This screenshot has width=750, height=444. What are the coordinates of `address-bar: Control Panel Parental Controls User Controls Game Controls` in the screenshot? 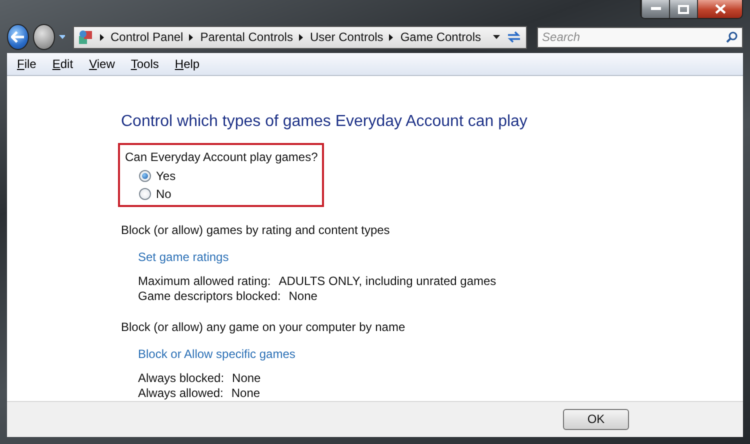 It's located at (300, 37).